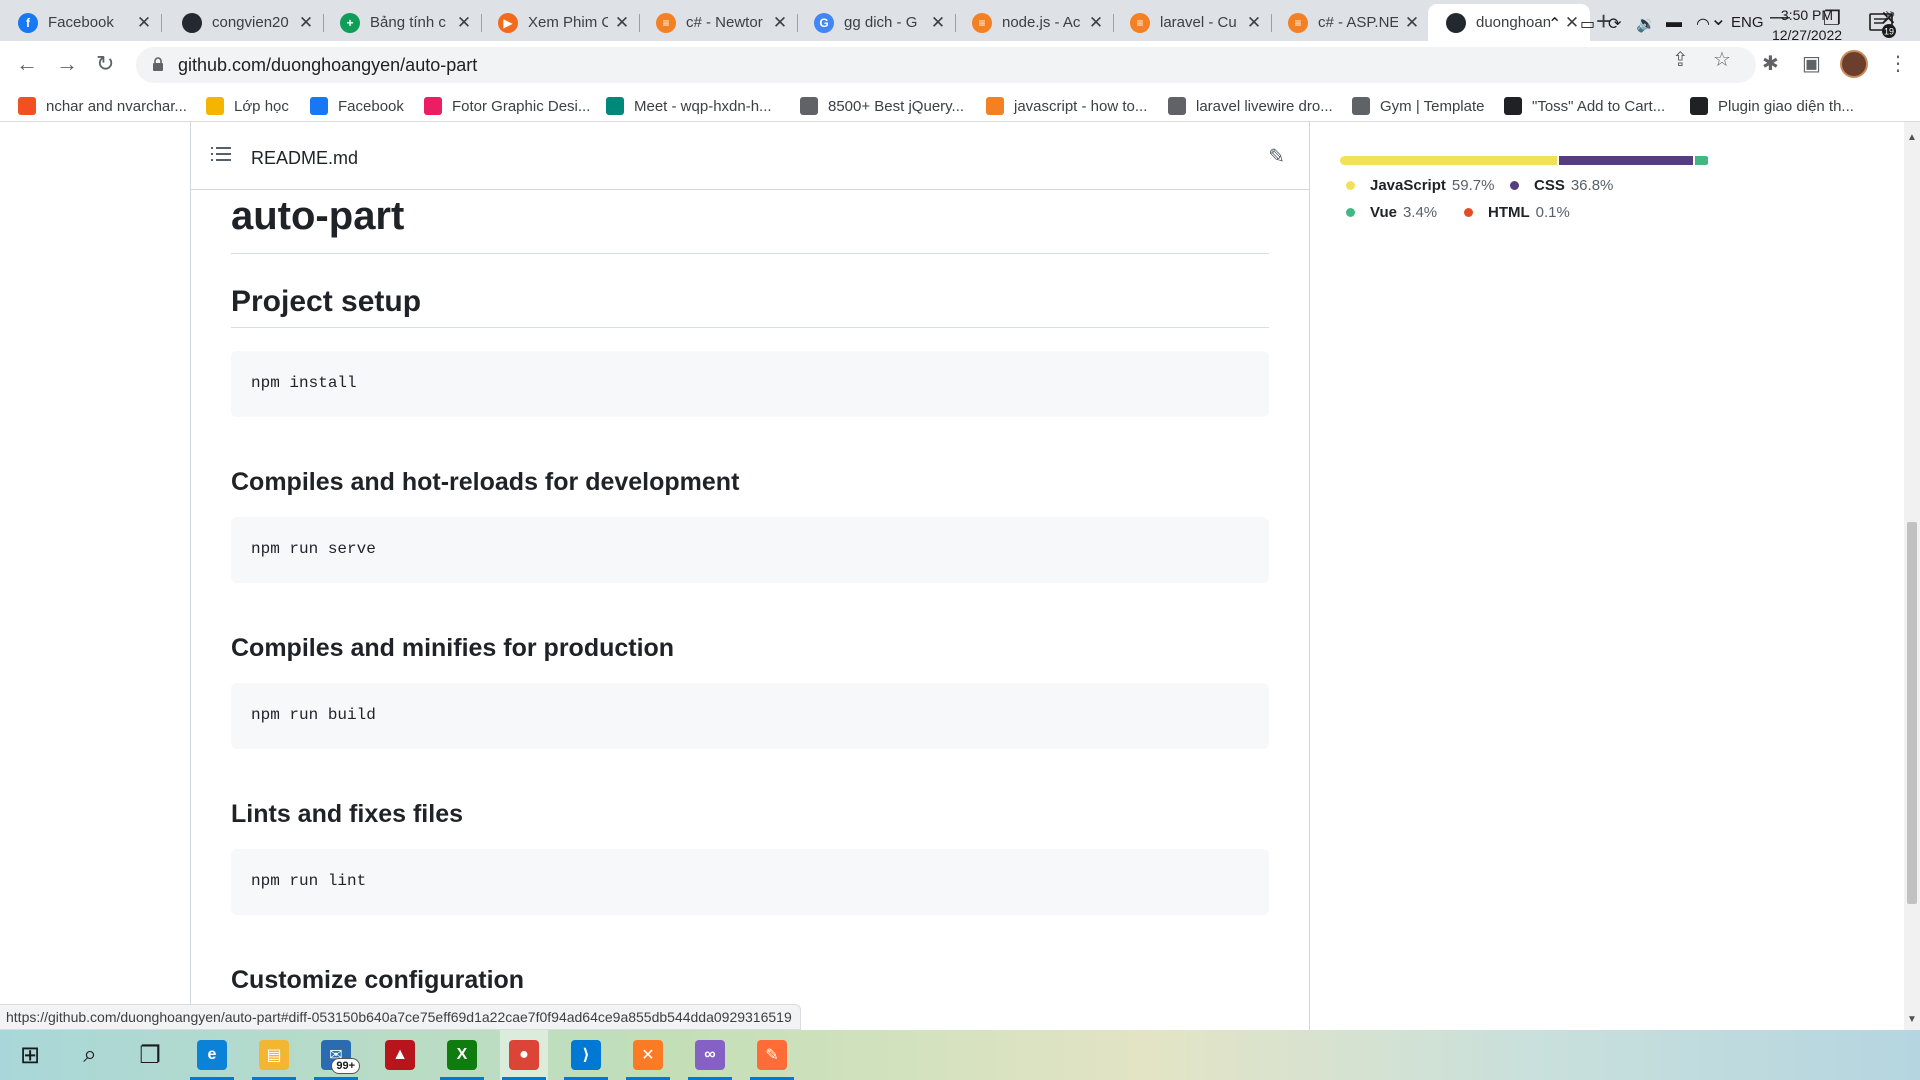 The image size is (1920, 1080). I want to click on section-heading-build: Compiles and minifies for production, so click(750, 648).